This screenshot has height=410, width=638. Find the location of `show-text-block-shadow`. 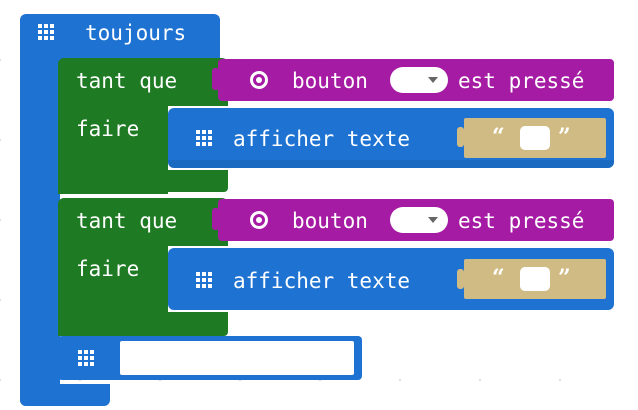

show-text-block-shadow is located at coordinates (391, 164).